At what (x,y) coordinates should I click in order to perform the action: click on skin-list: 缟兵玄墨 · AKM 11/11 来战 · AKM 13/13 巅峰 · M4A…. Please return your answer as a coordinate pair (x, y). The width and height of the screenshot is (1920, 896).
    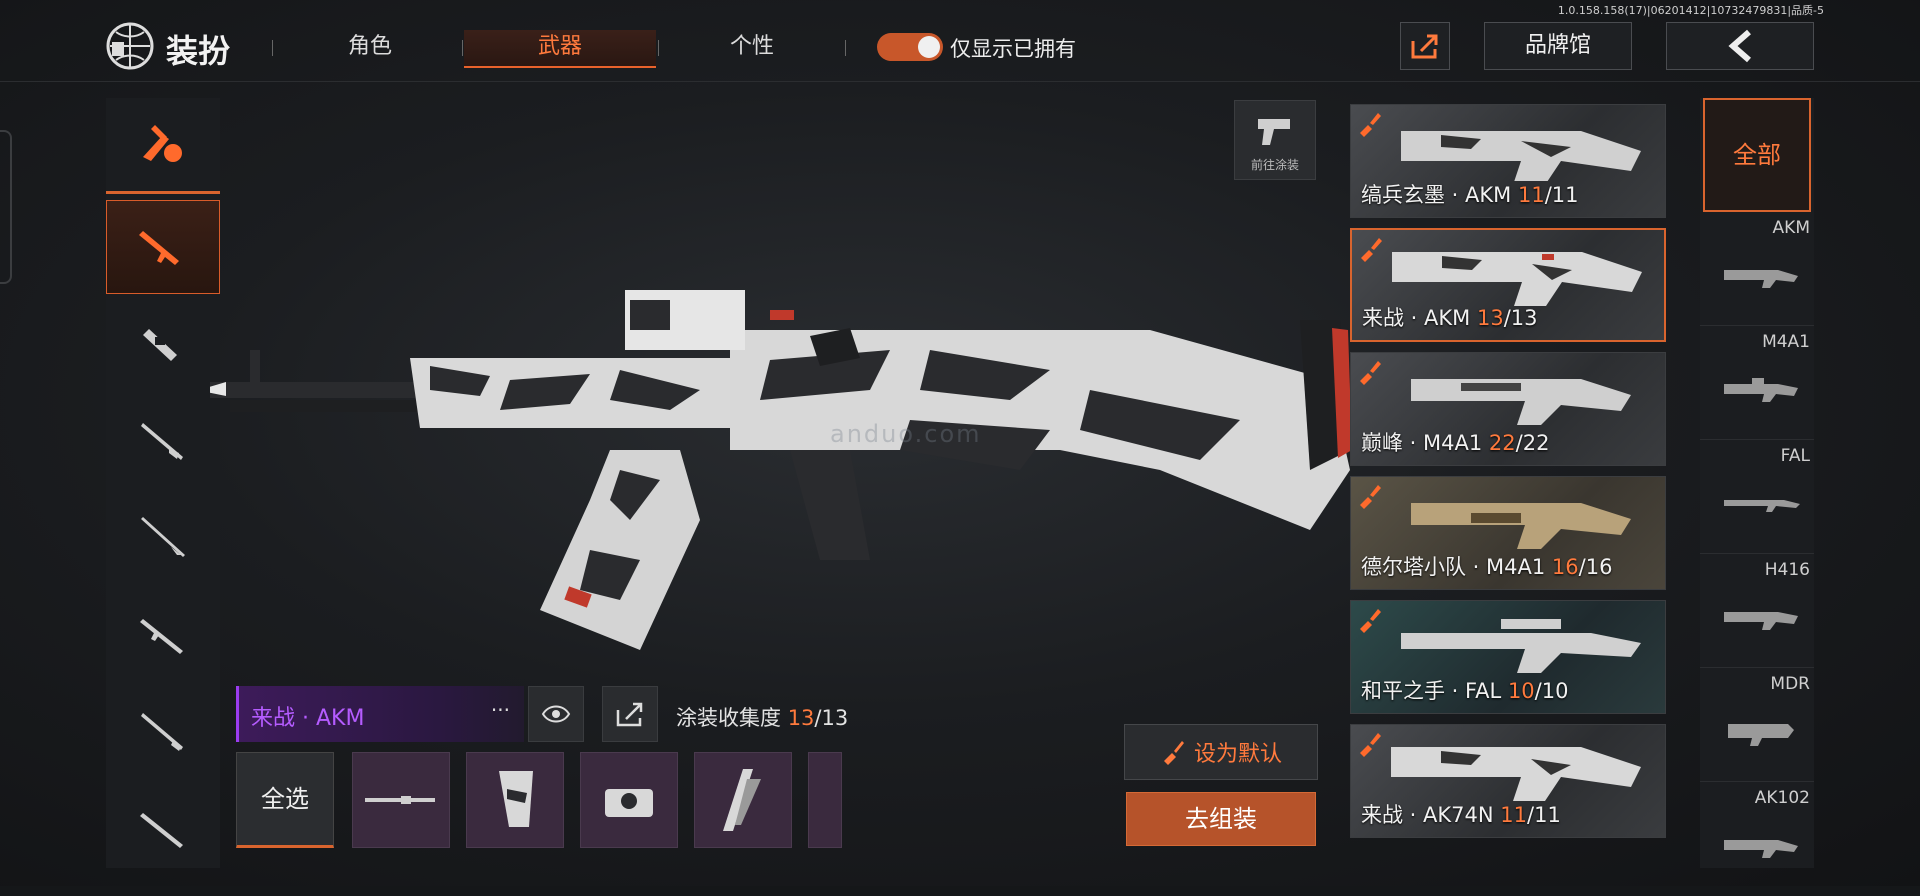
    Looking at the image, I should click on (1508, 477).